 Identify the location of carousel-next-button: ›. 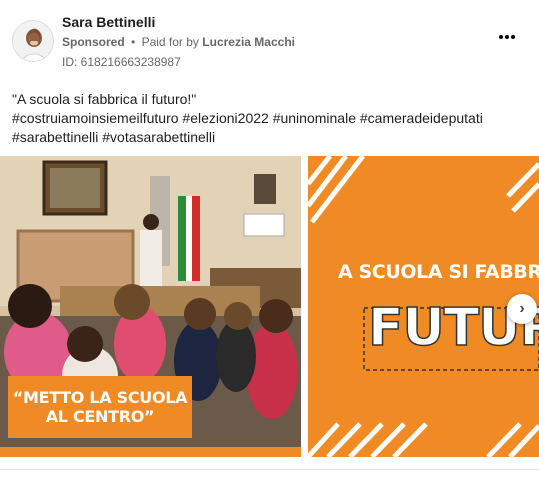
(522, 309).